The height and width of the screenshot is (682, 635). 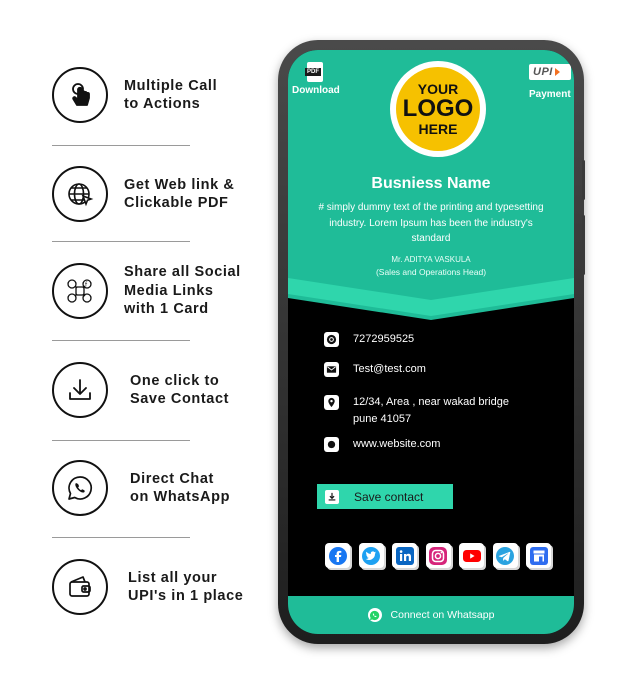 What do you see at coordinates (180, 488) in the screenshot?
I see `feature-label: Direct Chat on WhatsApp` at bounding box center [180, 488].